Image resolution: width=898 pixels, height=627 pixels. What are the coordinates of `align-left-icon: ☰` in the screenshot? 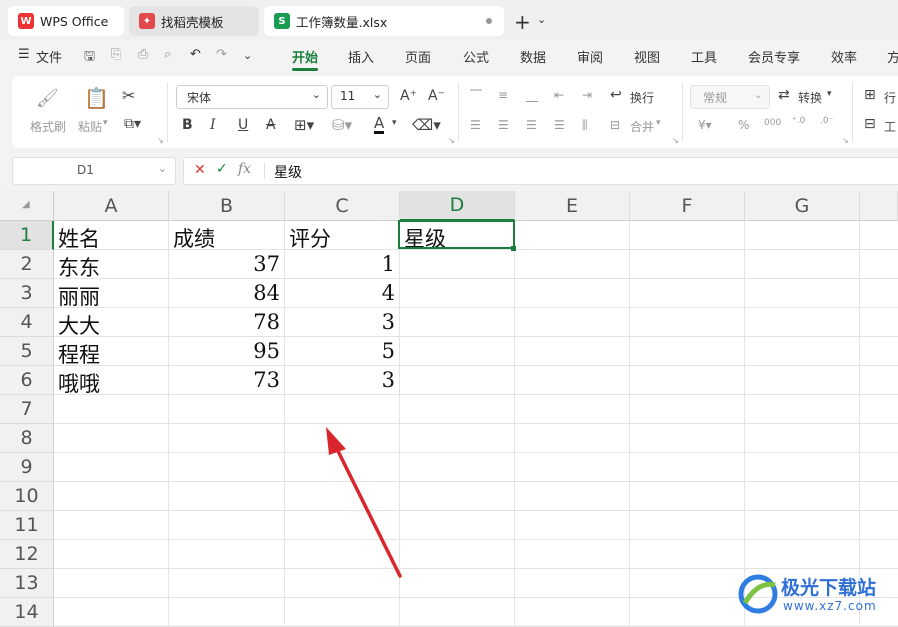 It's located at (475, 125).